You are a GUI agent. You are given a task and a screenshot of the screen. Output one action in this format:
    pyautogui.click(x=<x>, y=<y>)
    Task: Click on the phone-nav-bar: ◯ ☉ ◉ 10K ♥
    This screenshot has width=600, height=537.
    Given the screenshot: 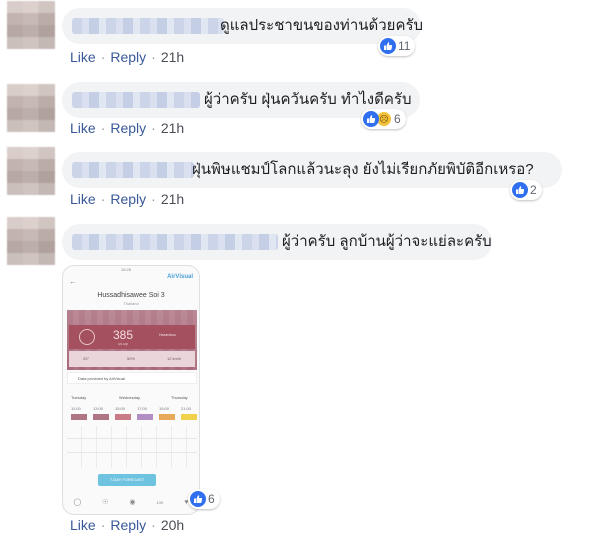 What is the action you would take?
    pyautogui.click(x=131, y=502)
    